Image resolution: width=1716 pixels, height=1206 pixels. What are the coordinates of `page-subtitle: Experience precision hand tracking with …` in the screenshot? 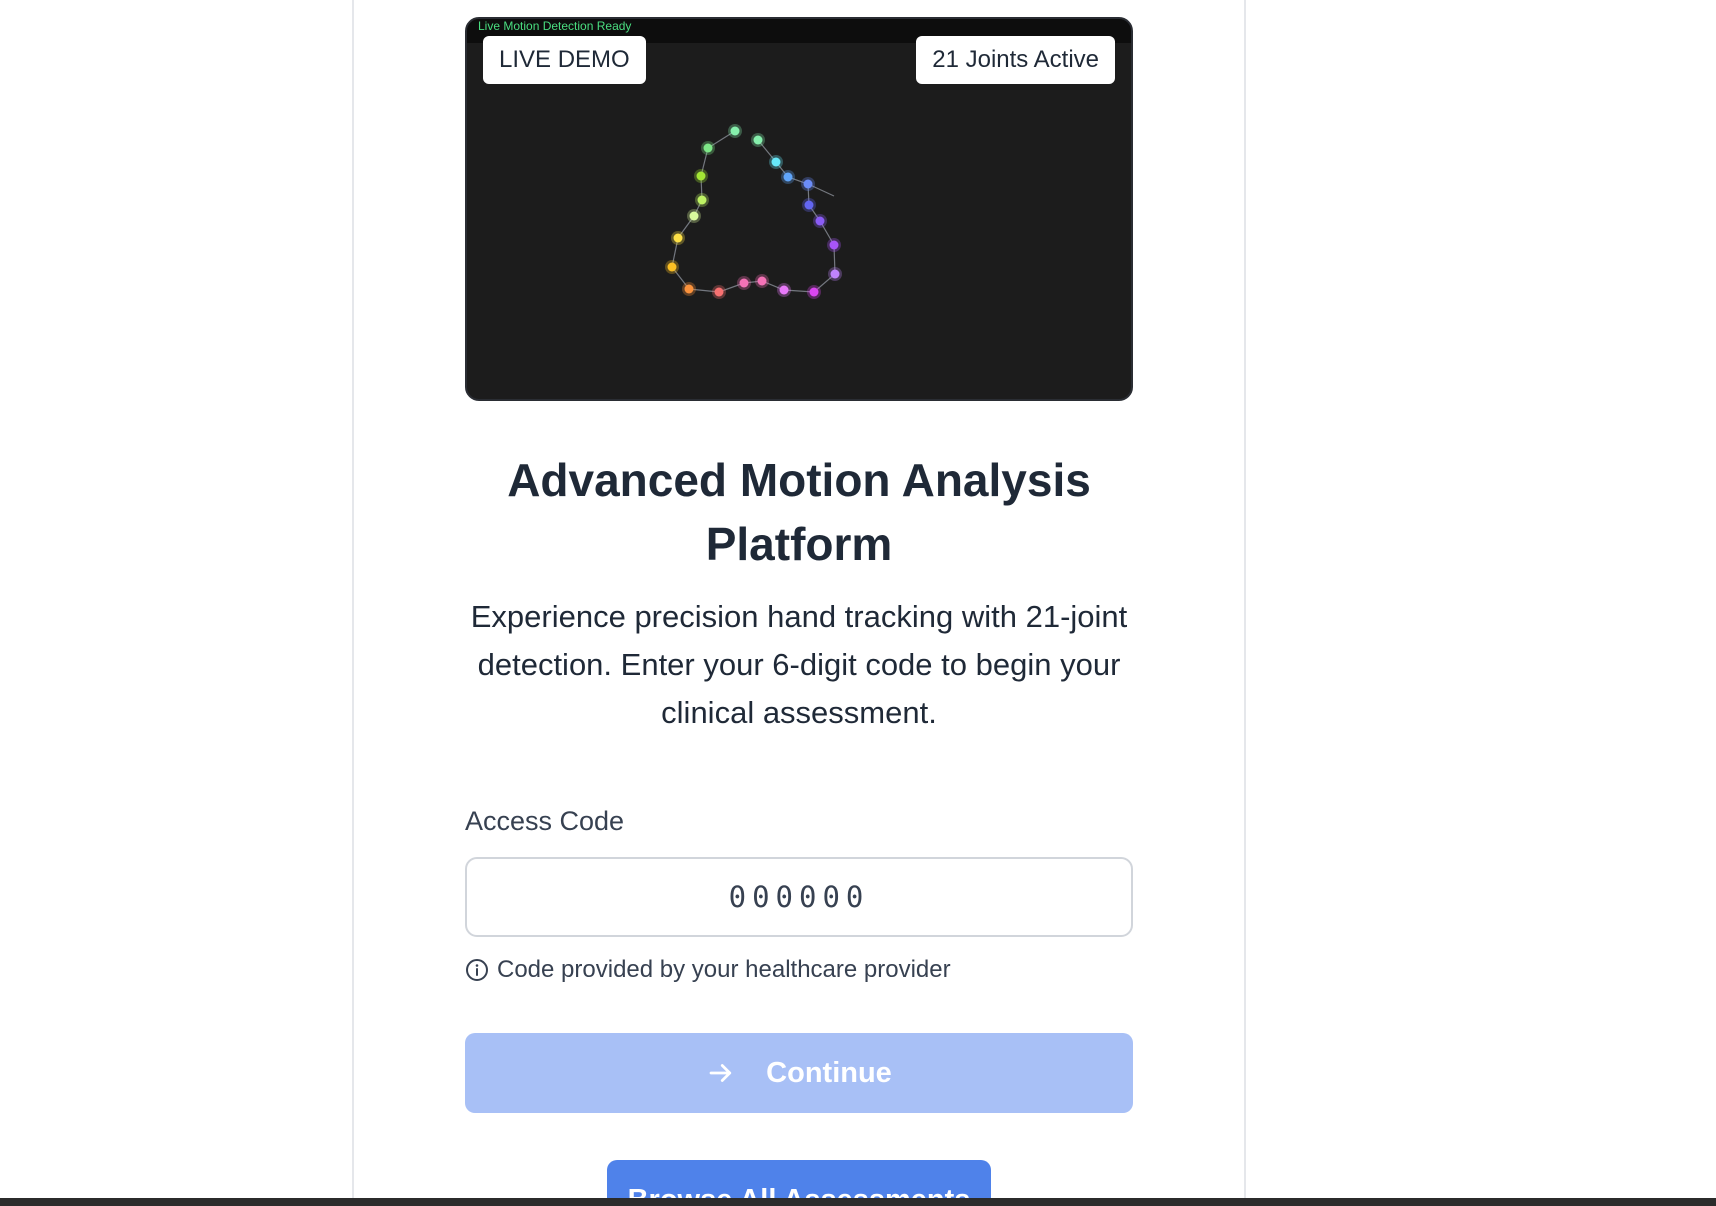 It's located at (799, 664).